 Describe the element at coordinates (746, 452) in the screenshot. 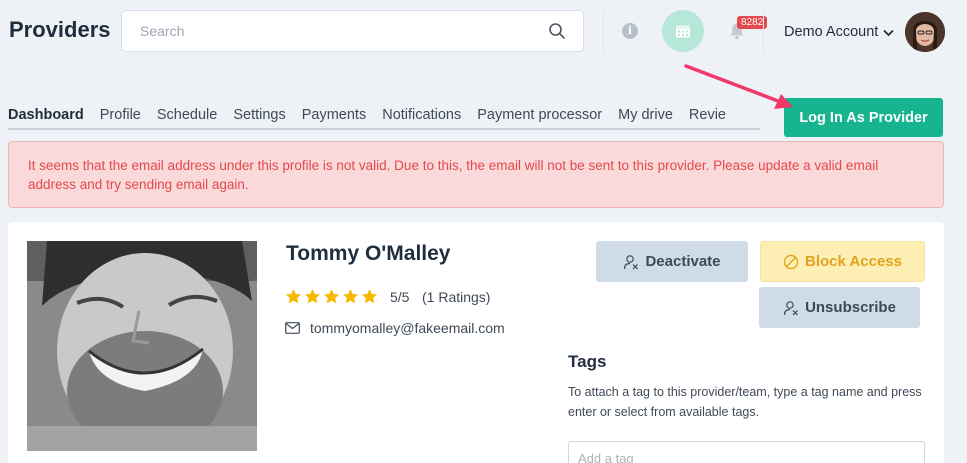

I see `tag-input` at that location.